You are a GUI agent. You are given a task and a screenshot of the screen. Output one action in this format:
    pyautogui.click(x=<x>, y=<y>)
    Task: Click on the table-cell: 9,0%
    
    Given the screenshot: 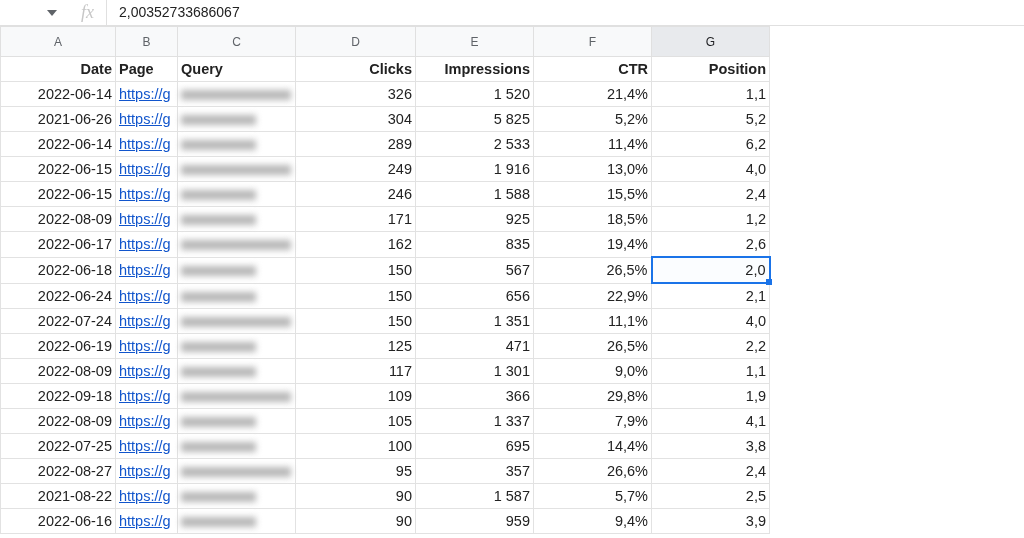 What is the action you would take?
    pyautogui.click(x=592, y=371)
    